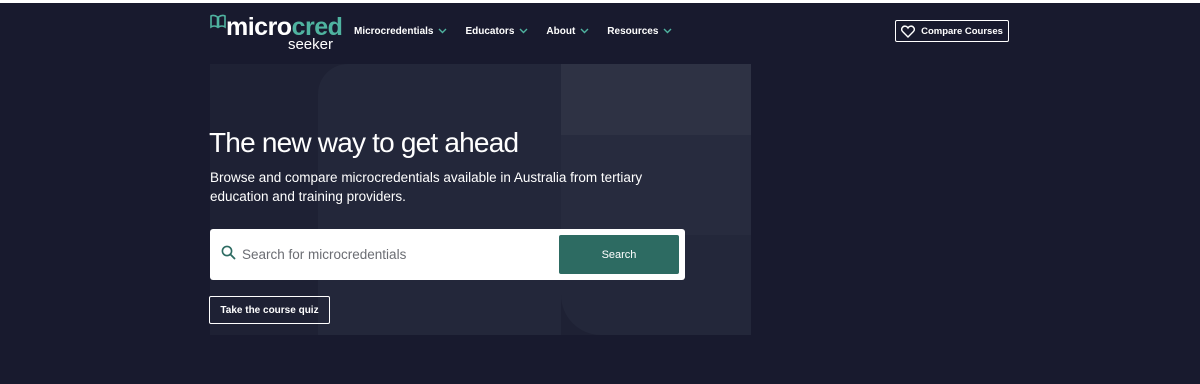 The width and height of the screenshot is (1200, 384). Describe the element at coordinates (908, 31) in the screenshot. I see `heart-icon` at that location.